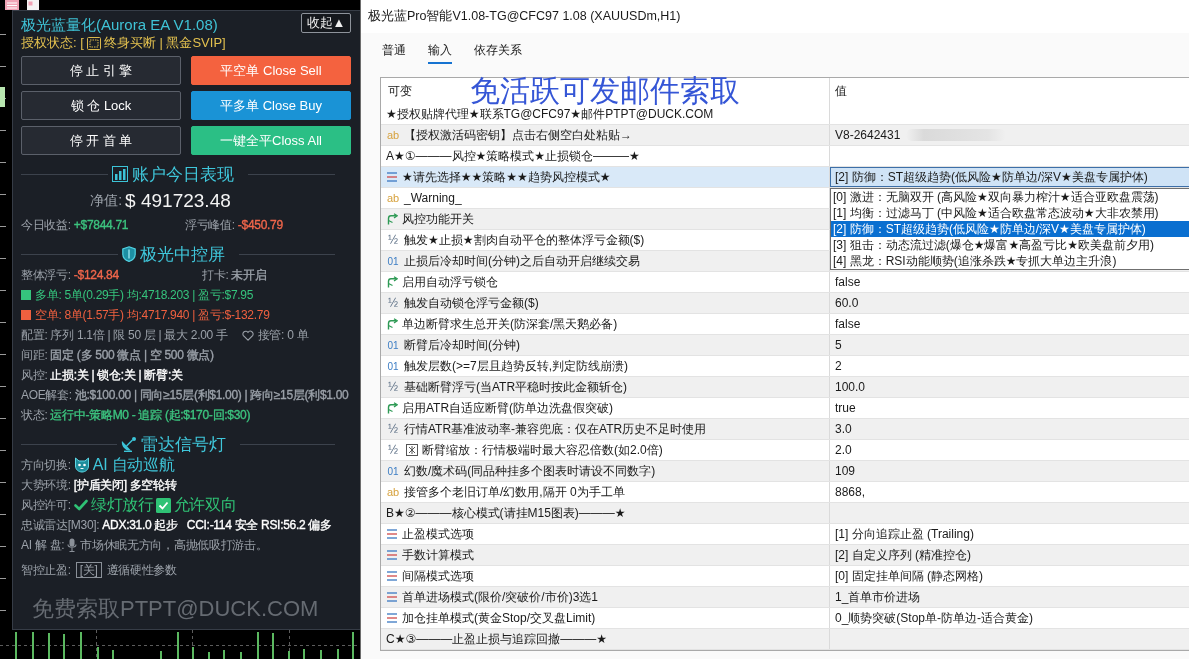 Image resolution: width=1189 pixels, height=659 pixels. Describe the element at coordinates (34, 375) in the screenshot. I see `field-label: 风控:` at that location.